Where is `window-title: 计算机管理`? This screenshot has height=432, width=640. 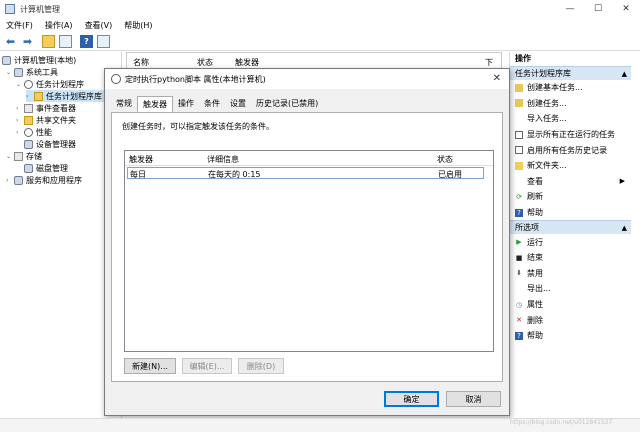
window-title: 计算机管理 is located at coordinates (40, 9).